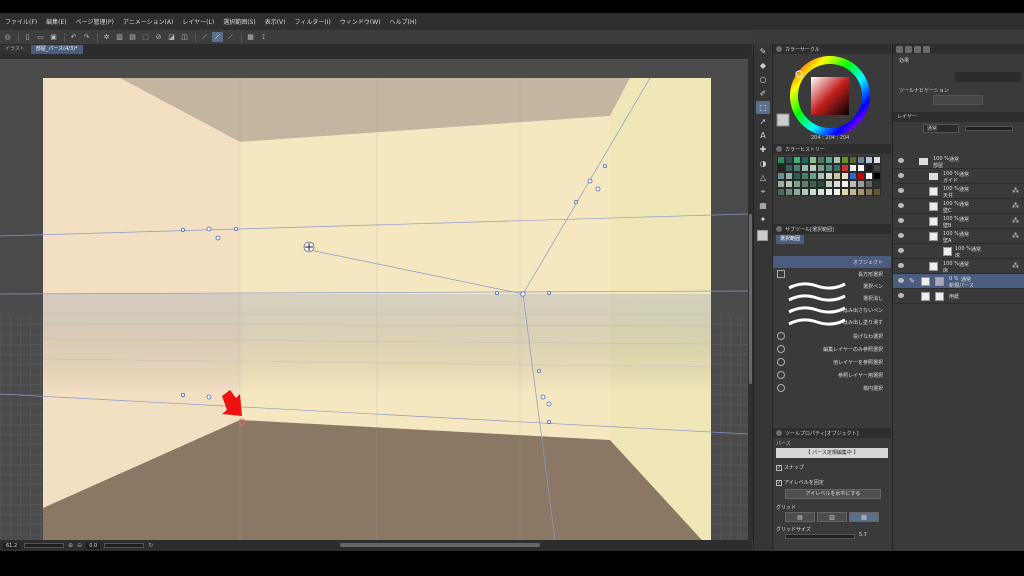 This screenshot has height=576, width=1024. I want to click on menu-view: 表示(V), so click(275, 21).